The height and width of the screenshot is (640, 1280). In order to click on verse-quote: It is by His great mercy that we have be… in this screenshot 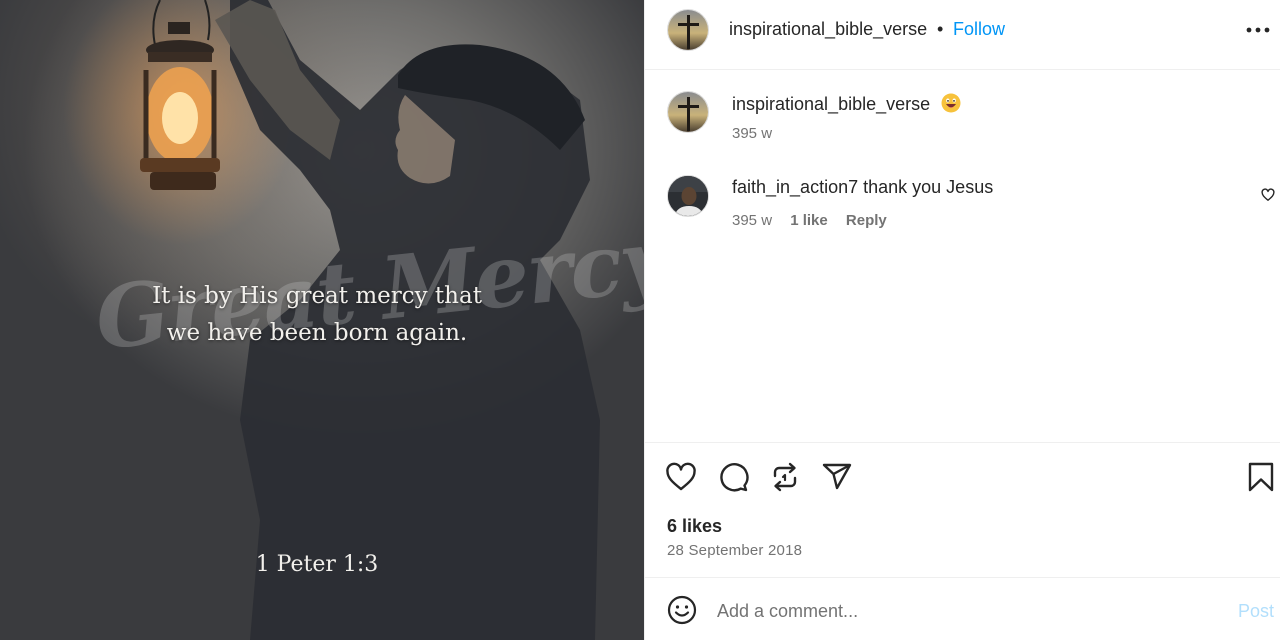, I will do `click(317, 315)`.